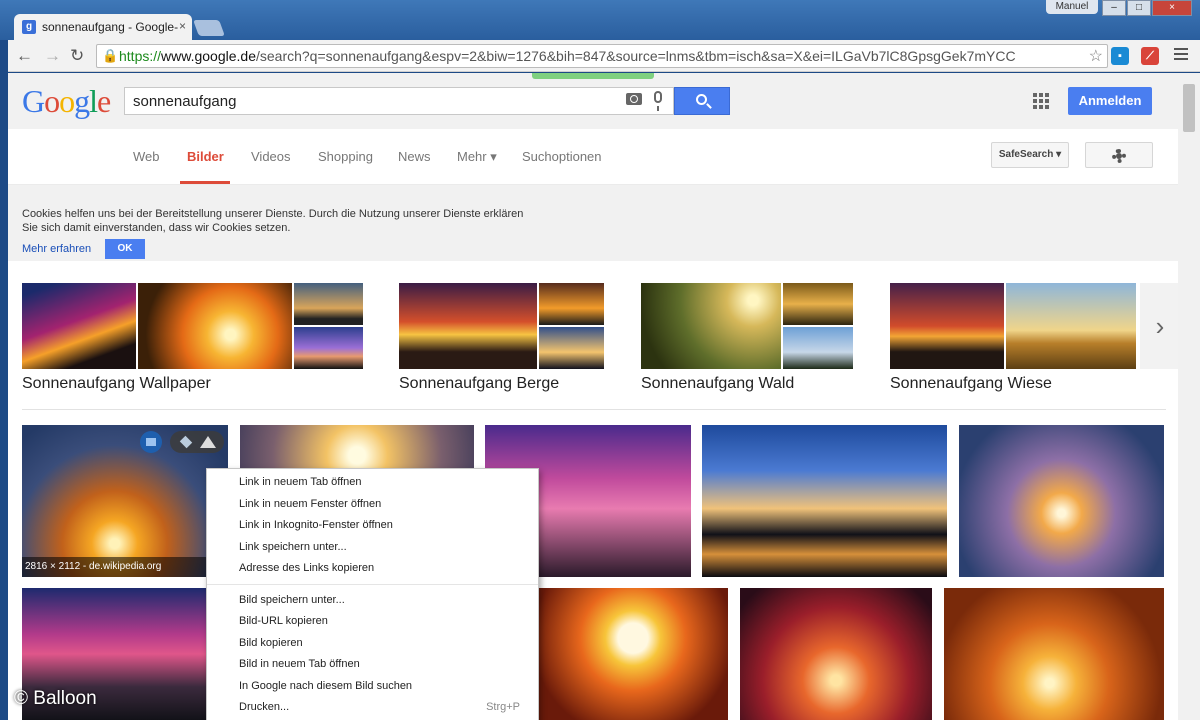 This screenshot has height=720, width=1200. Describe the element at coordinates (55, 698) in the screenshot. I see `copyright-watermark: © Balloon` at that location.